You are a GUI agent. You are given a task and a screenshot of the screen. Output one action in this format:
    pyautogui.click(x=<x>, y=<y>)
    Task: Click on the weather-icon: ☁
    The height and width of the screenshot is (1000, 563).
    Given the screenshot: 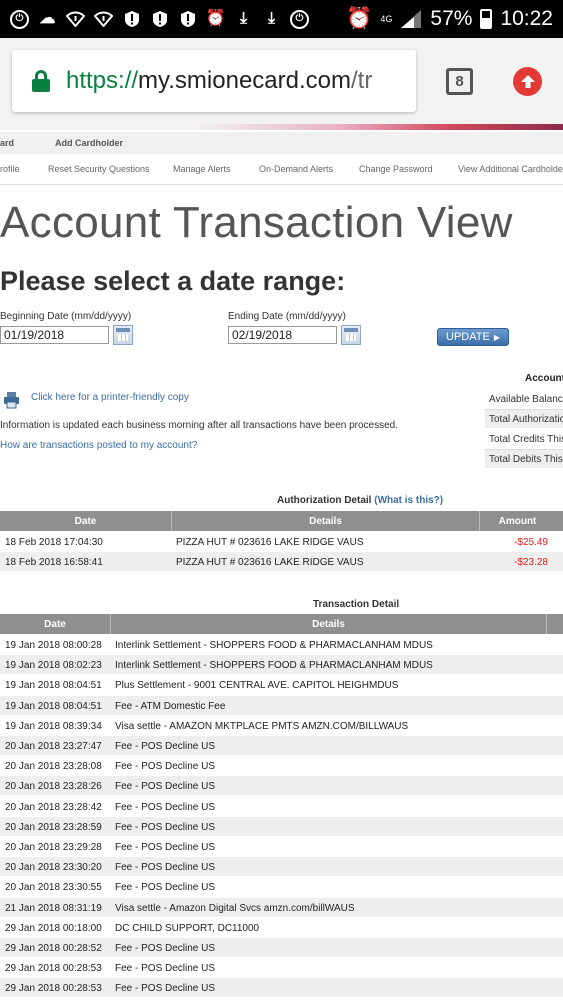 What is the action you would take?
    pyautogui.click(x=47, y=18)
    